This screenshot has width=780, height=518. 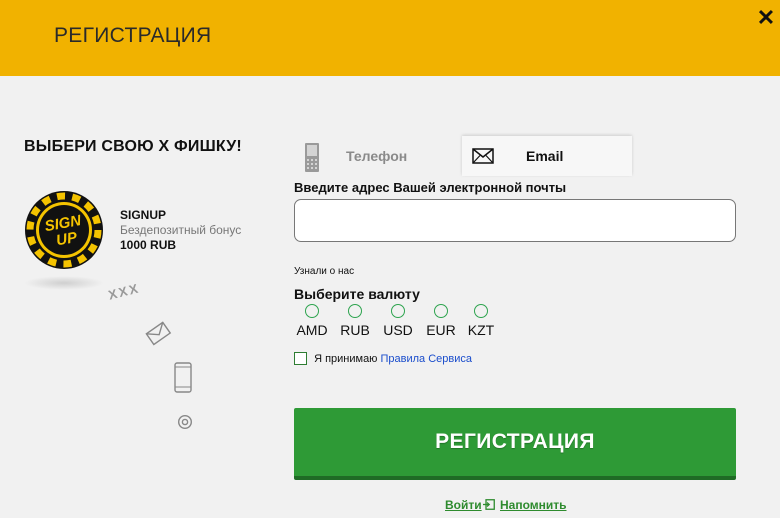 What do you see at coordinates (515, 444) in the screenshot?
I see `register-button: РЕГИСТРАЦИЯ` at bounding box center [515, 444].